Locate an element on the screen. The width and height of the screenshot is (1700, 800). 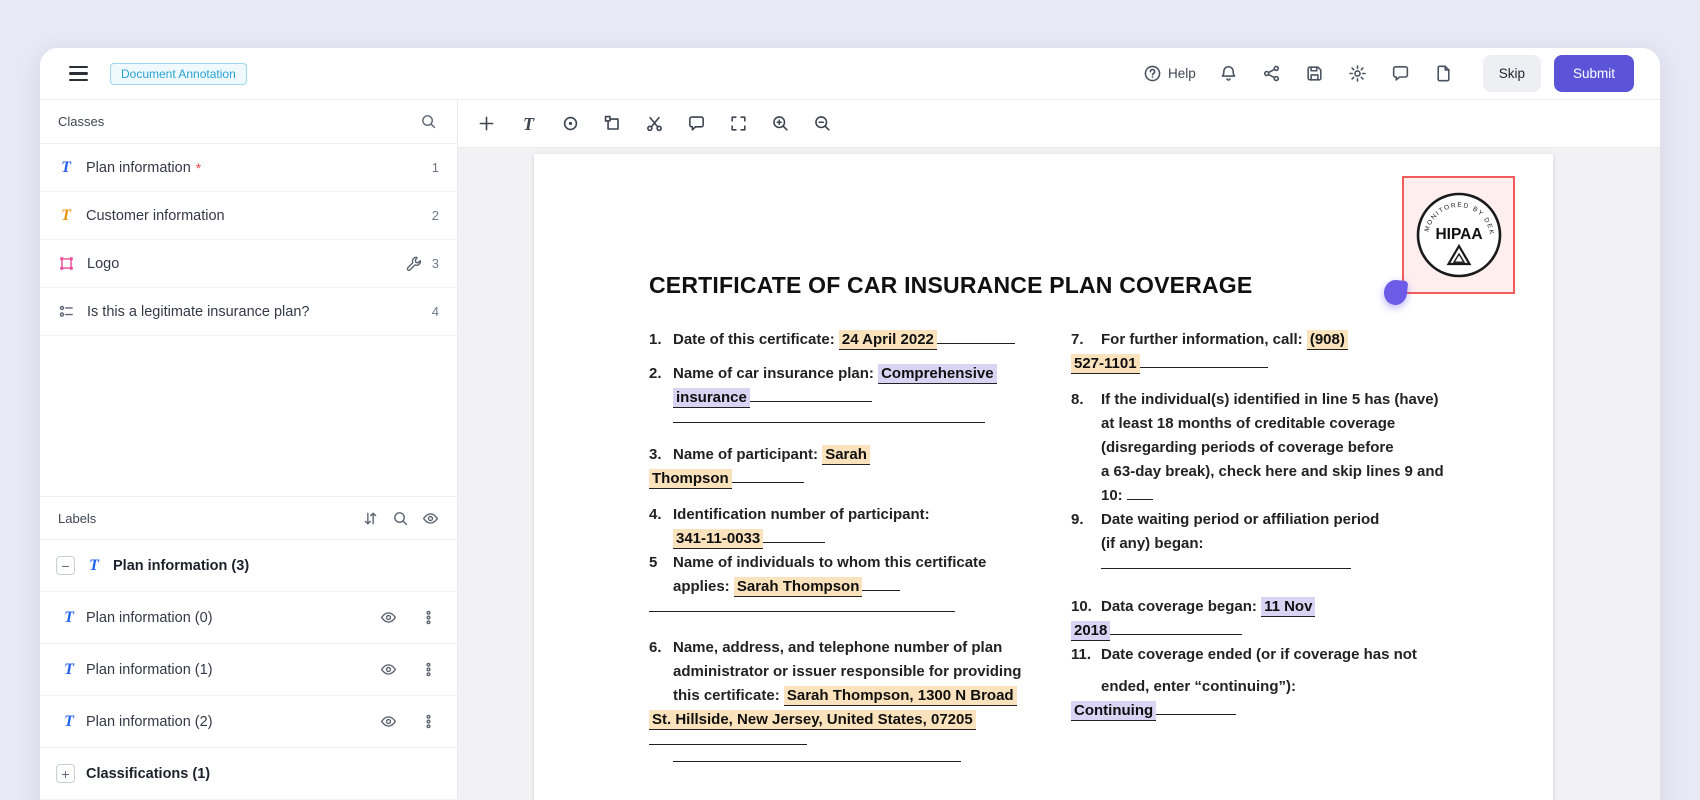
classification-icon is located at coordinates (66, 311).